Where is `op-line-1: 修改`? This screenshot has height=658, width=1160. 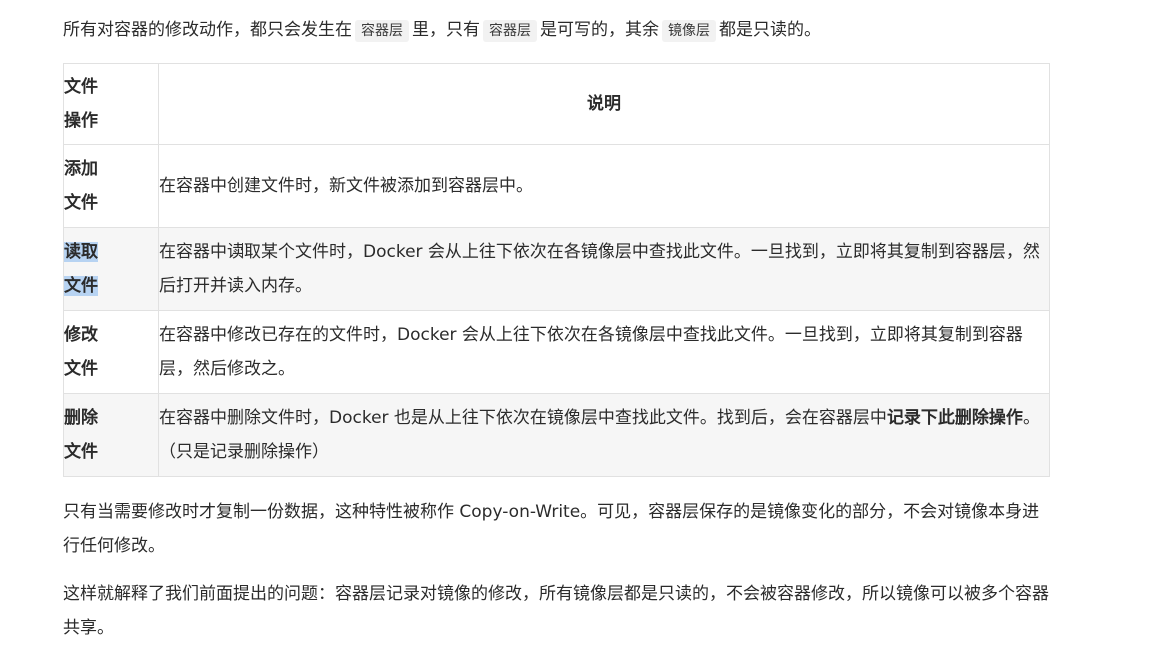
op-line-1: 修改 is located at coordinates (81, 335).